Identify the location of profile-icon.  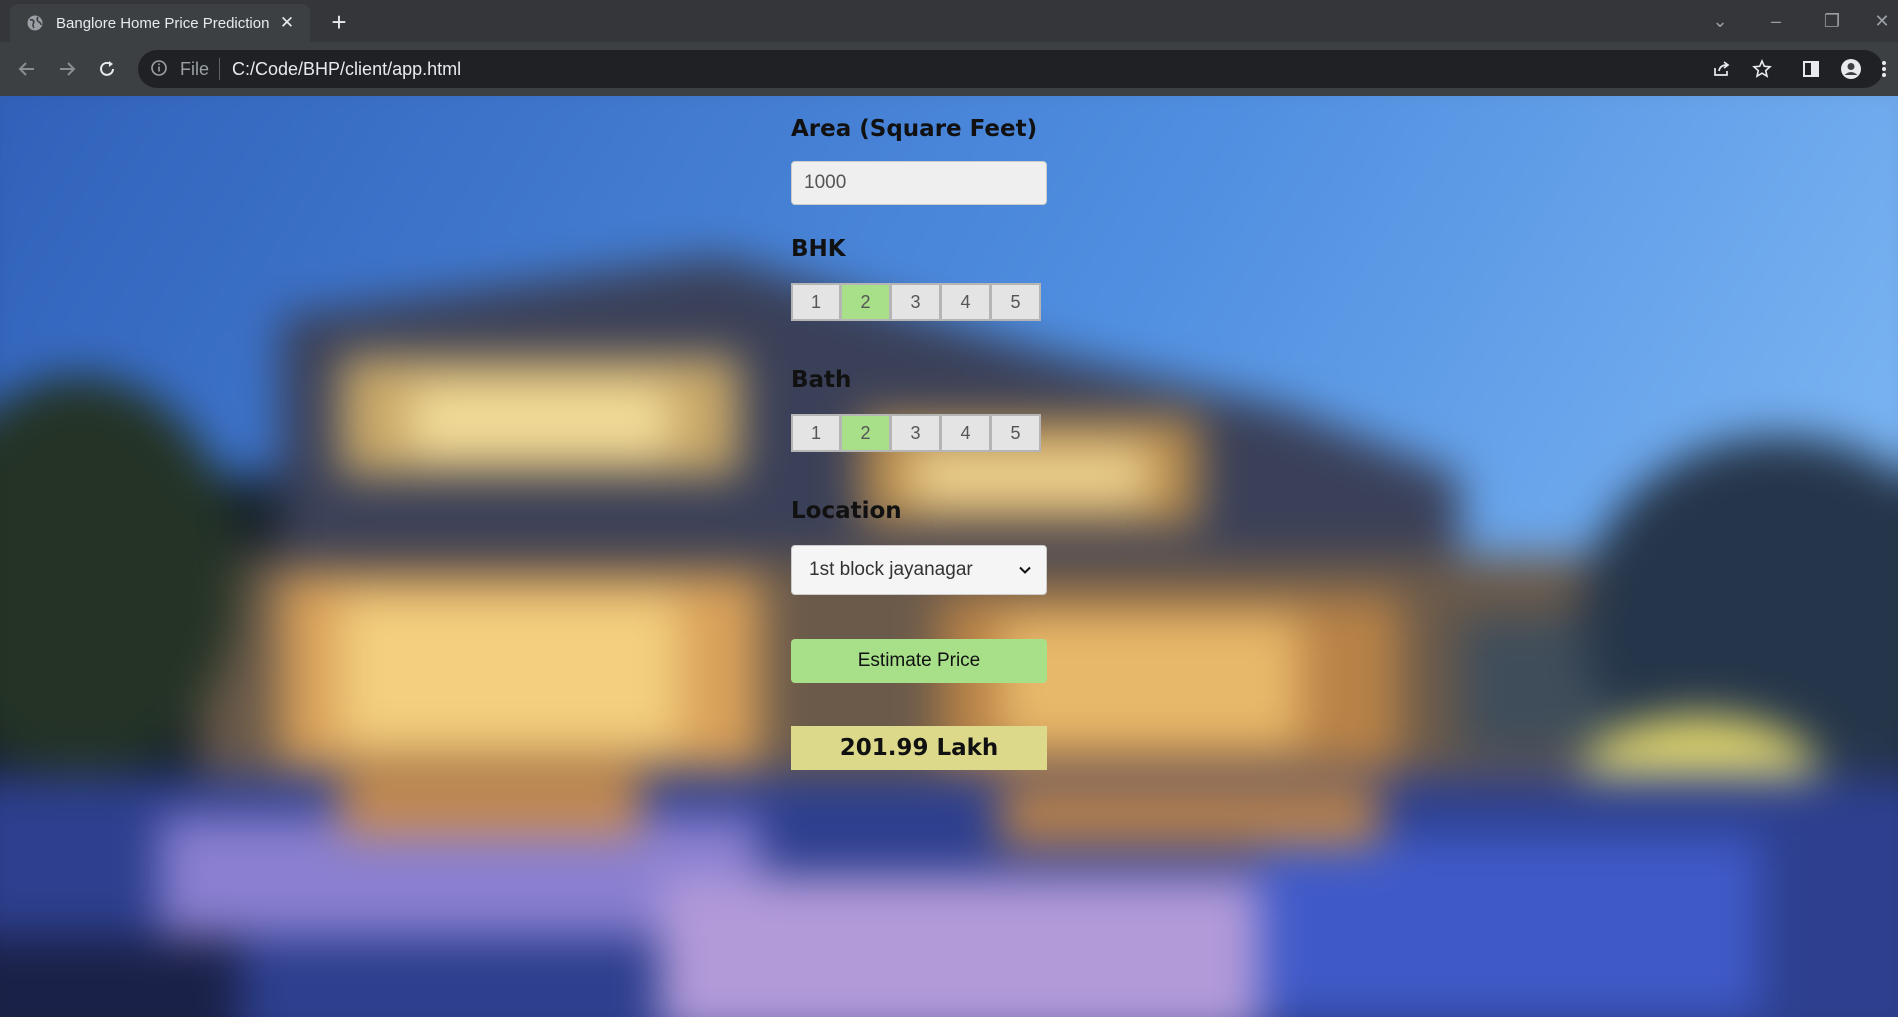
(1851, 69).